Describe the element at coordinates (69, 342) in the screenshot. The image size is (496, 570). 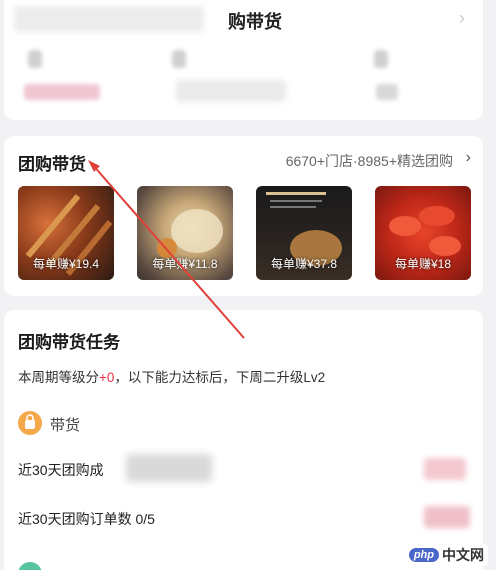
I see `task-title: 团购带货任务` at that location.